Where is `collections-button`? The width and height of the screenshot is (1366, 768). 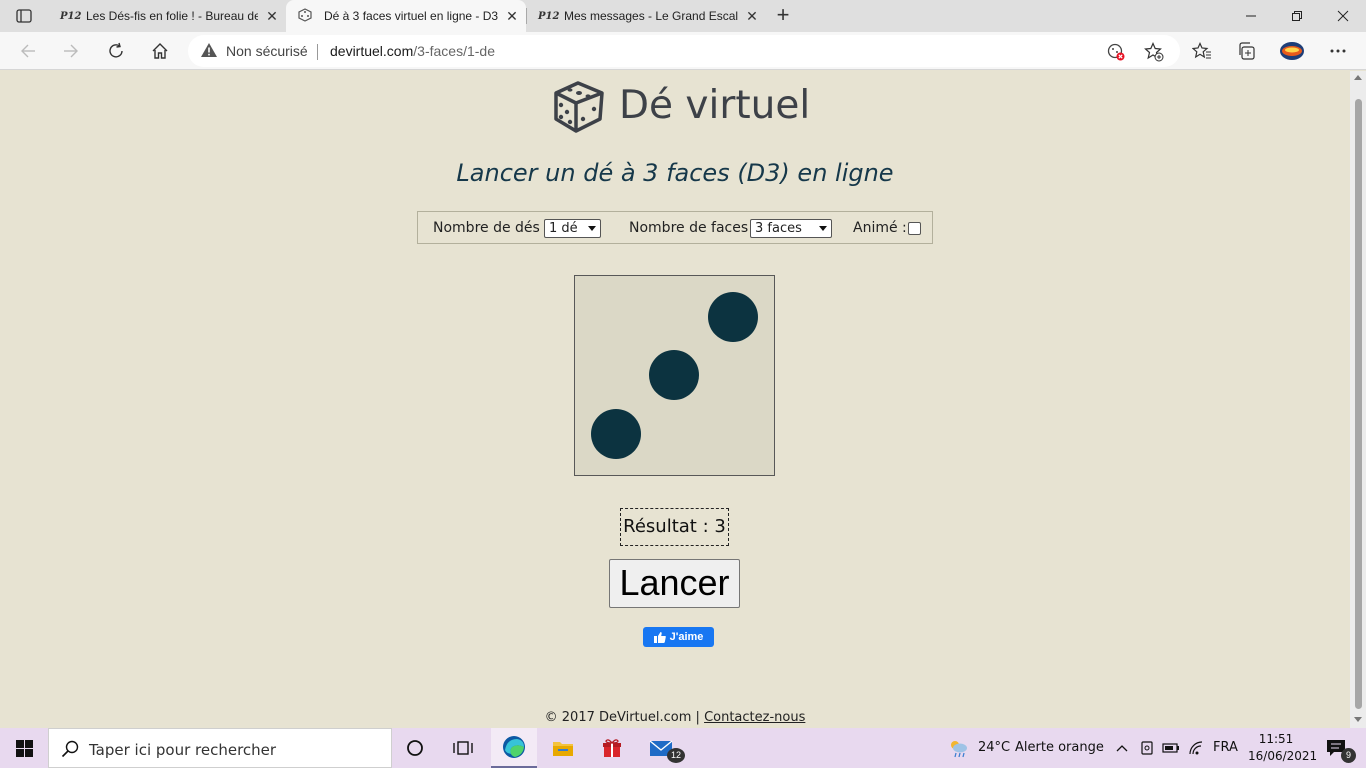
collections-button is located at coordinates (1246, 51).